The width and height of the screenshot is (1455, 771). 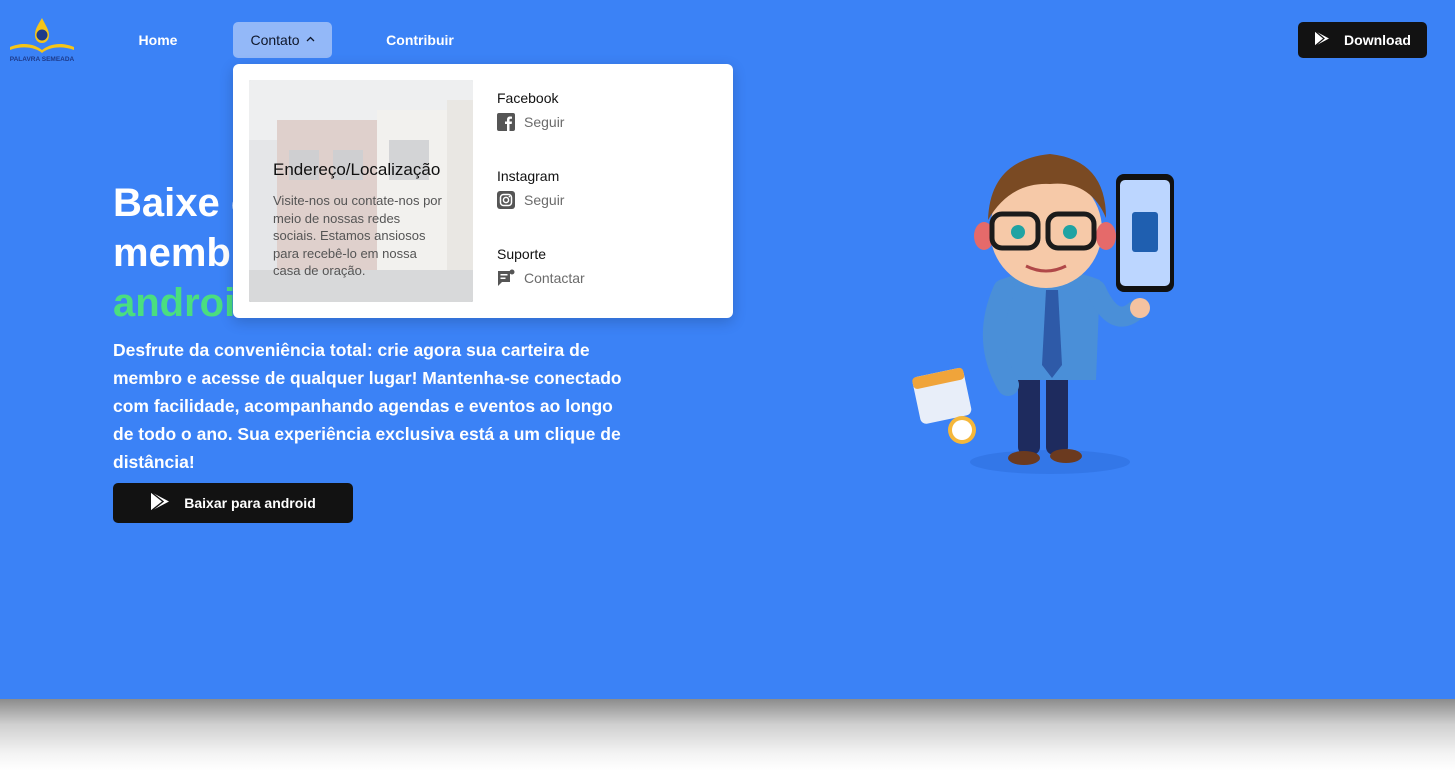 I want to click on nav-home: Home, so click(x=158, y=40).